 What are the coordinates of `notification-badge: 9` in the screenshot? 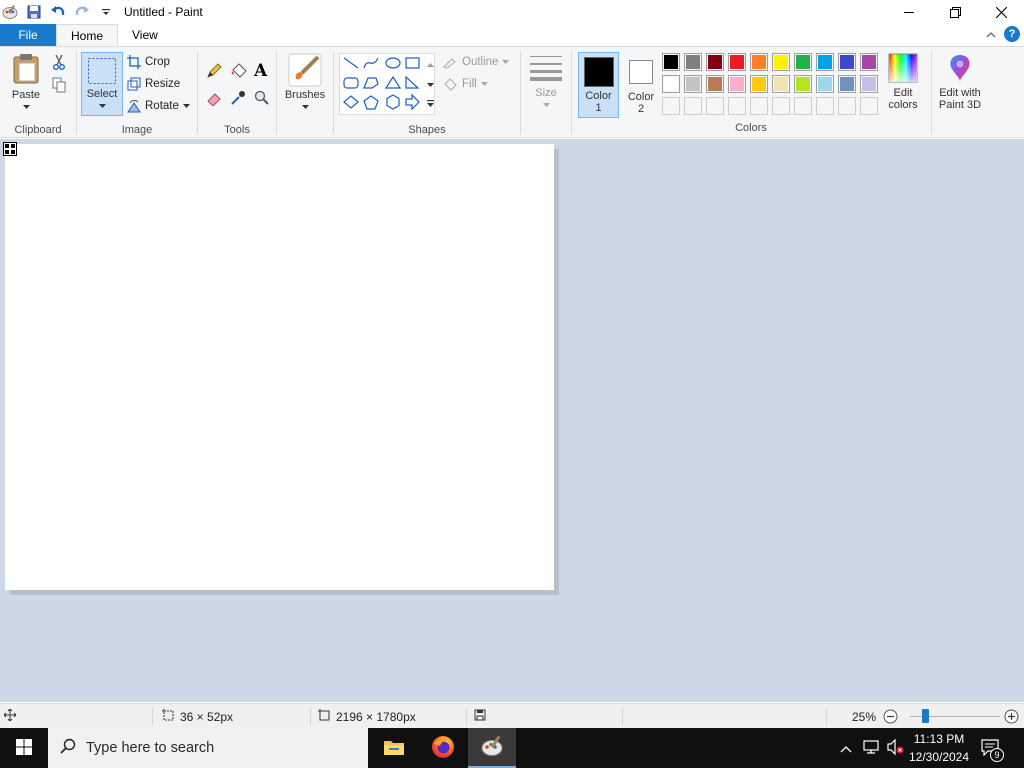 It's located at (997, 755).